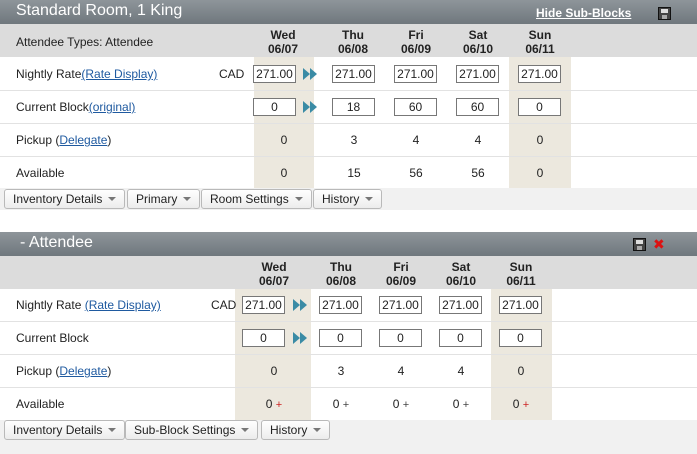 The height and width of the screenshot is (454, 697). What do you see at coordinates (52, 338) in the screenshot?
I see `current-block-label: Current Block` at bounding box center [52, 338].